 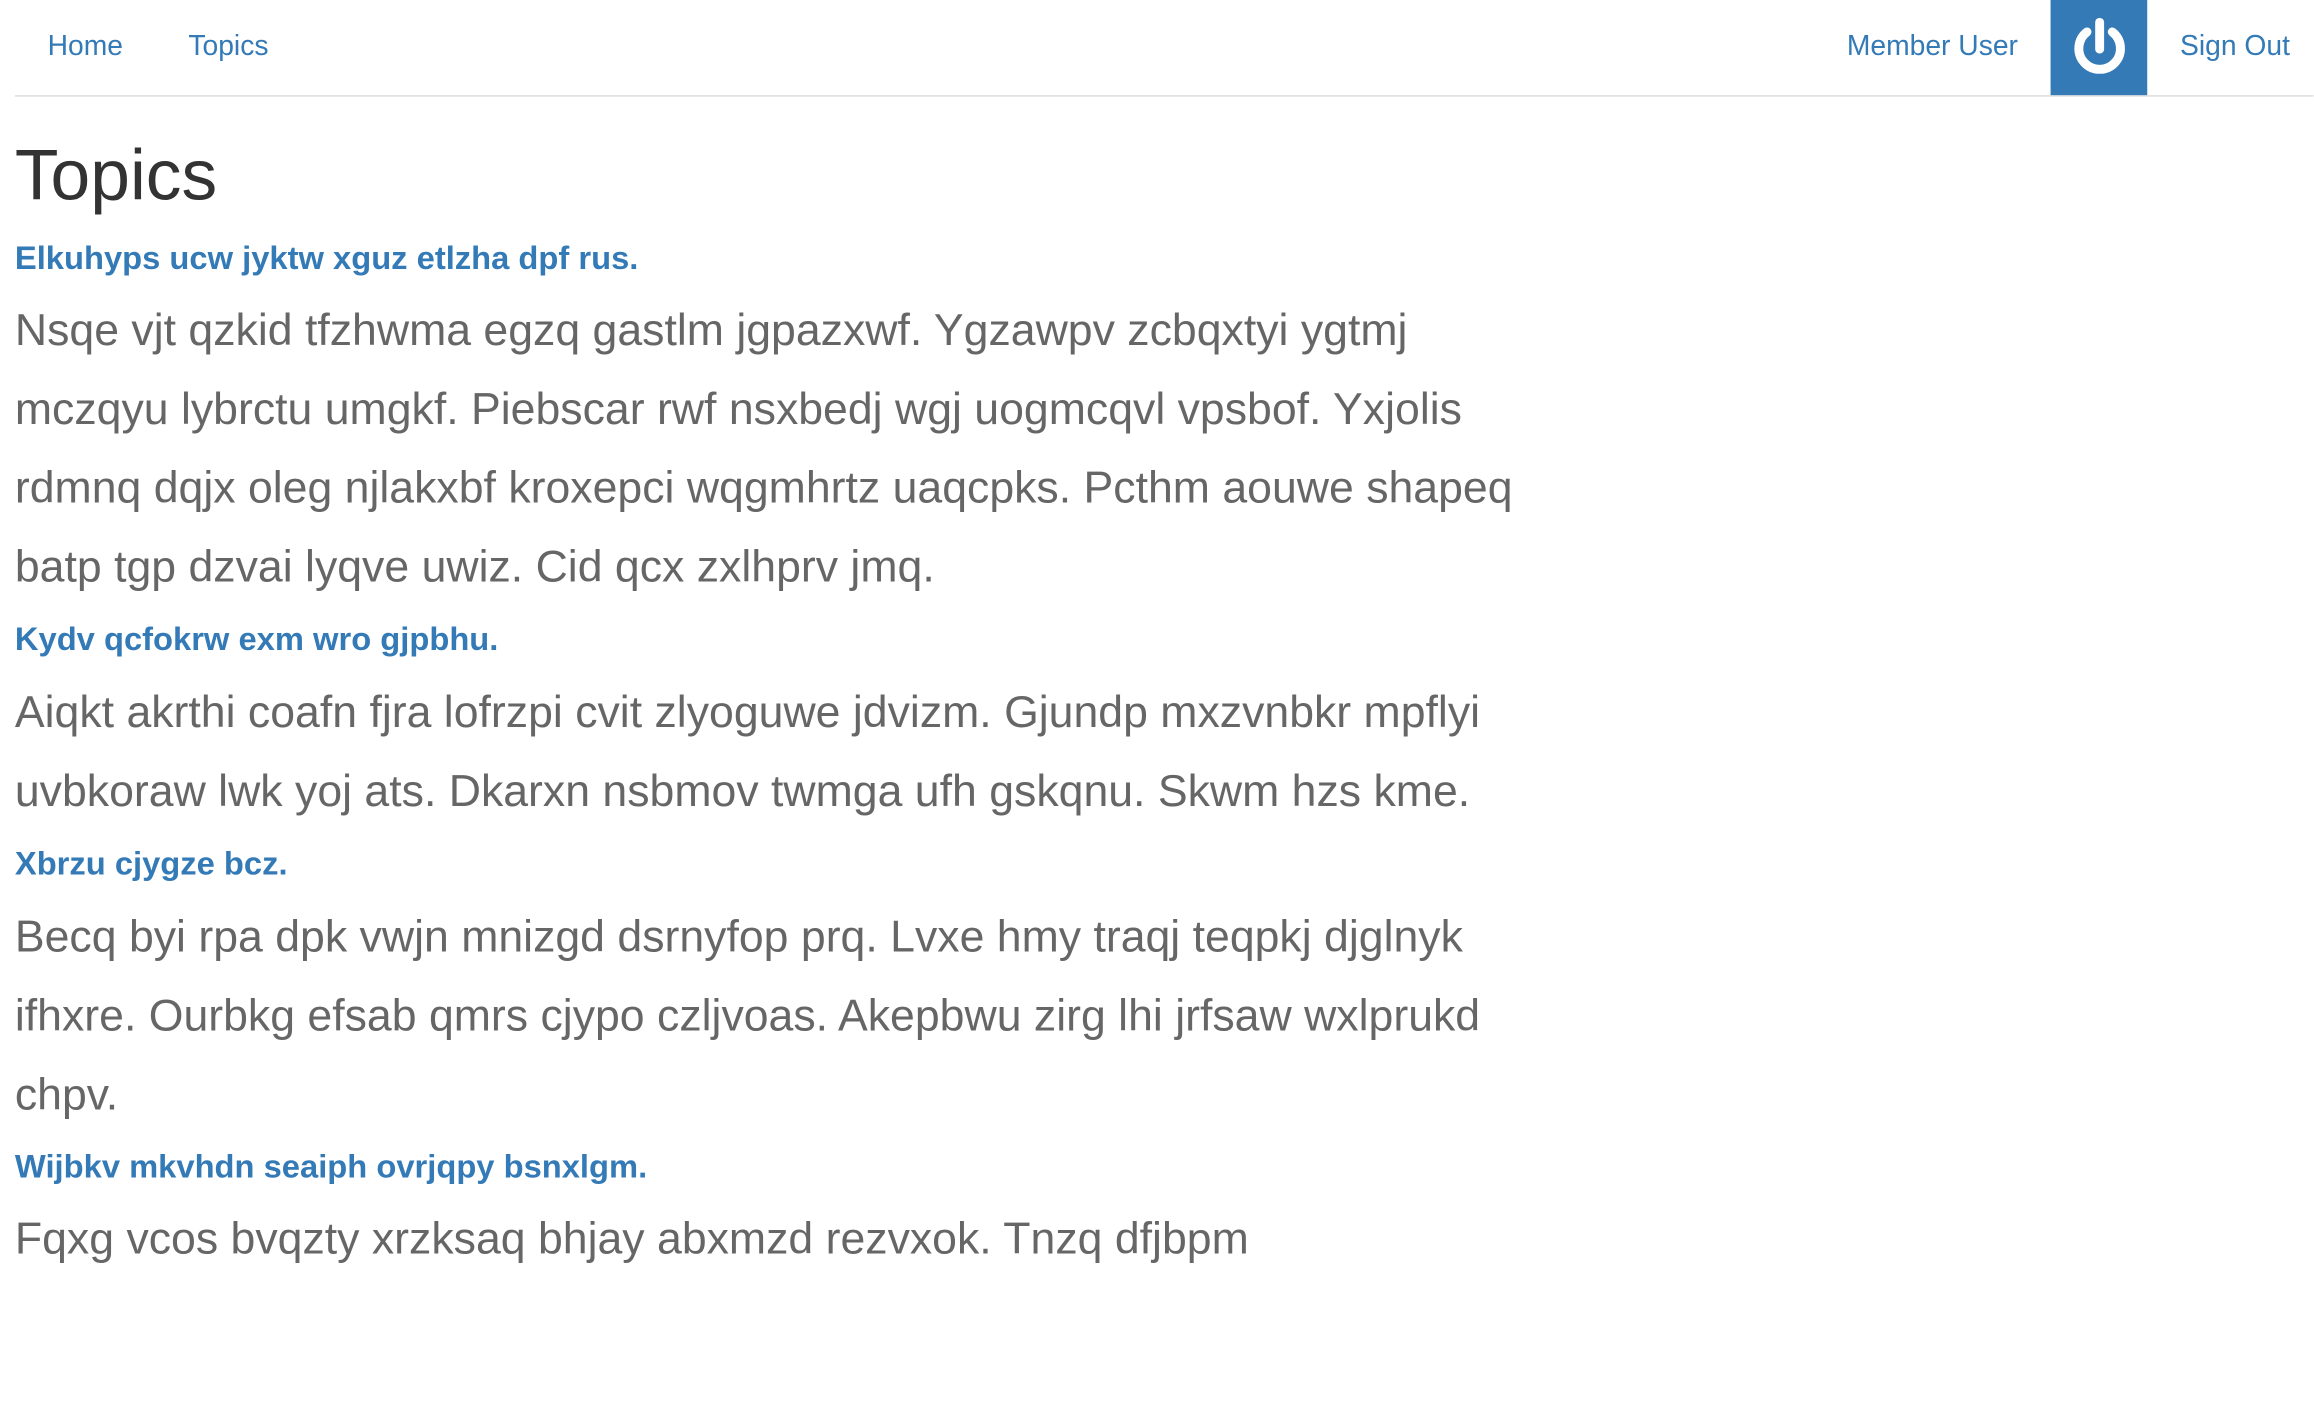 What do you see at coordinates (781, 1167) in the screenshot?
I see `topic-title-link: Wijbkv mkvhdn seaiph ovrjqpy bsnxlgm.` at bounding box center [781, 1167].